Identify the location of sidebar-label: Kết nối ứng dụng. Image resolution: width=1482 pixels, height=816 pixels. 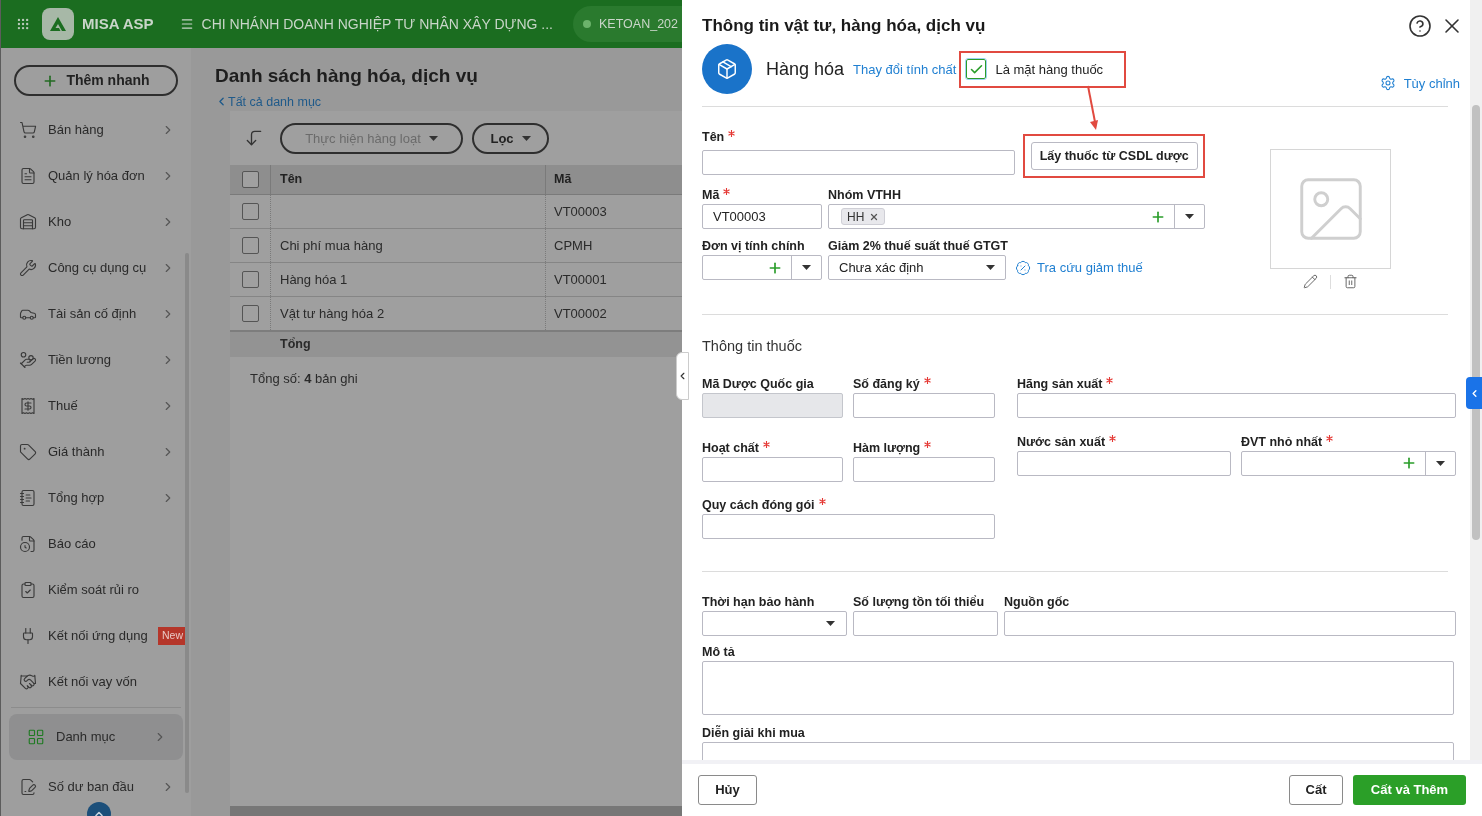
(98, 636).